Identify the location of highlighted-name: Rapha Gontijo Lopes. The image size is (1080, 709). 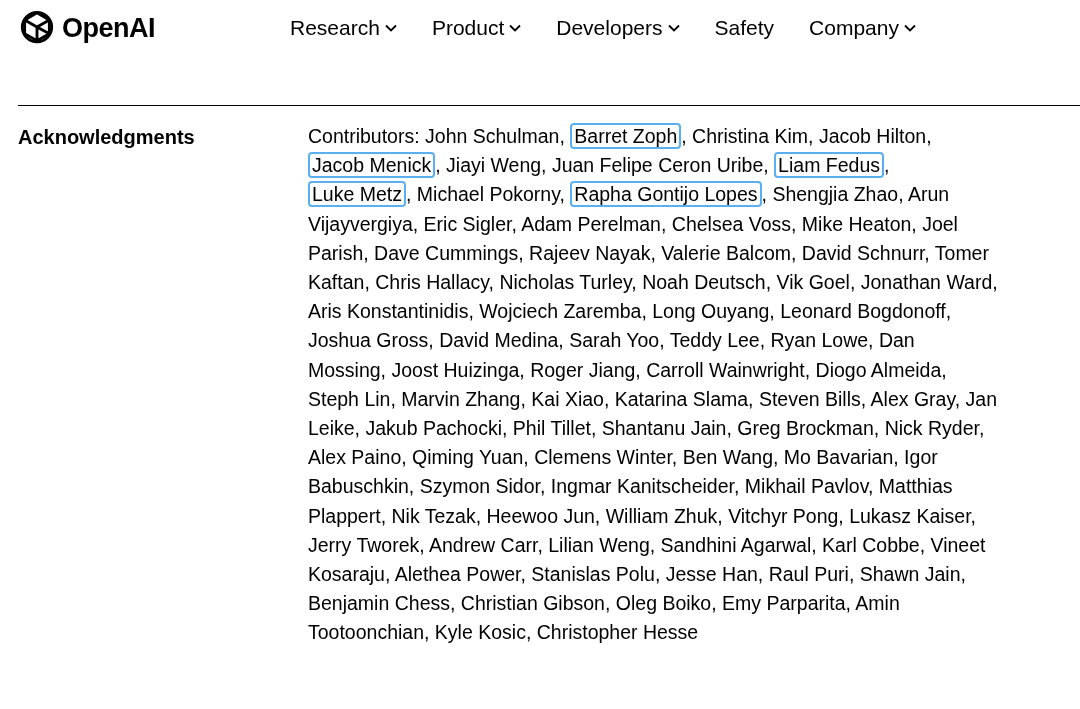
(666, 194).